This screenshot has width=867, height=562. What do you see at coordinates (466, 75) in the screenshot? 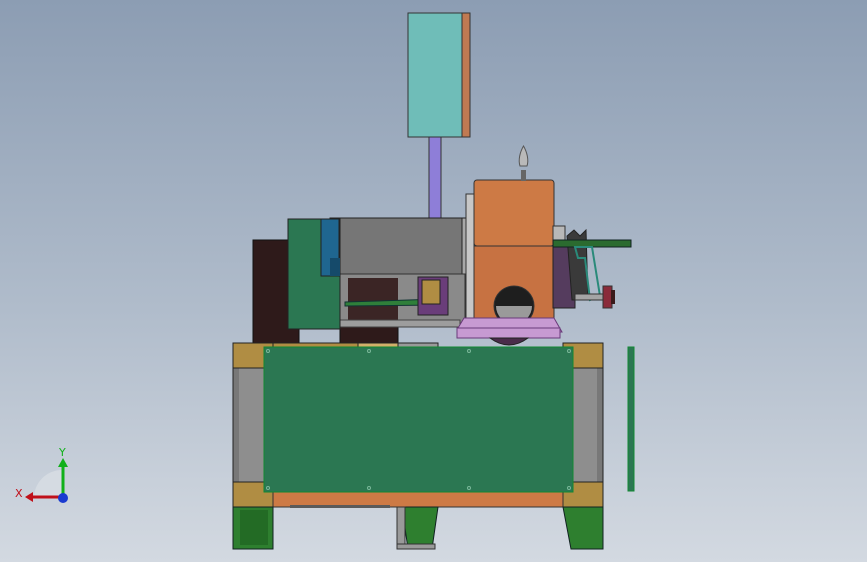
I see `top-cyan-box-side` at bounding box center [466, 75].